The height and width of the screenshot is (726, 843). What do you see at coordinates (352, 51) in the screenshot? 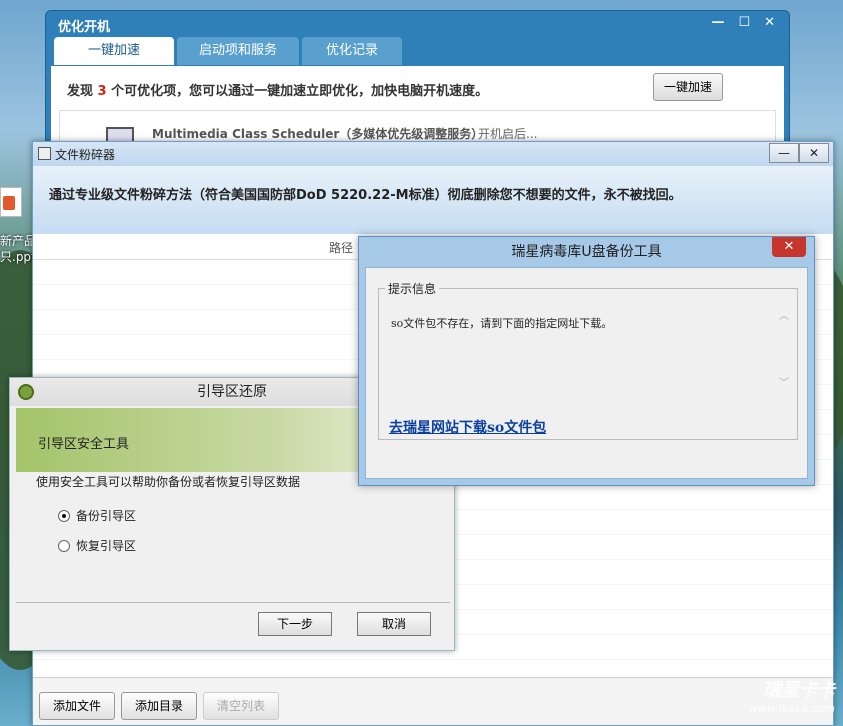
I see `tab-records: 优化记录` at bounding box center [352, 51].